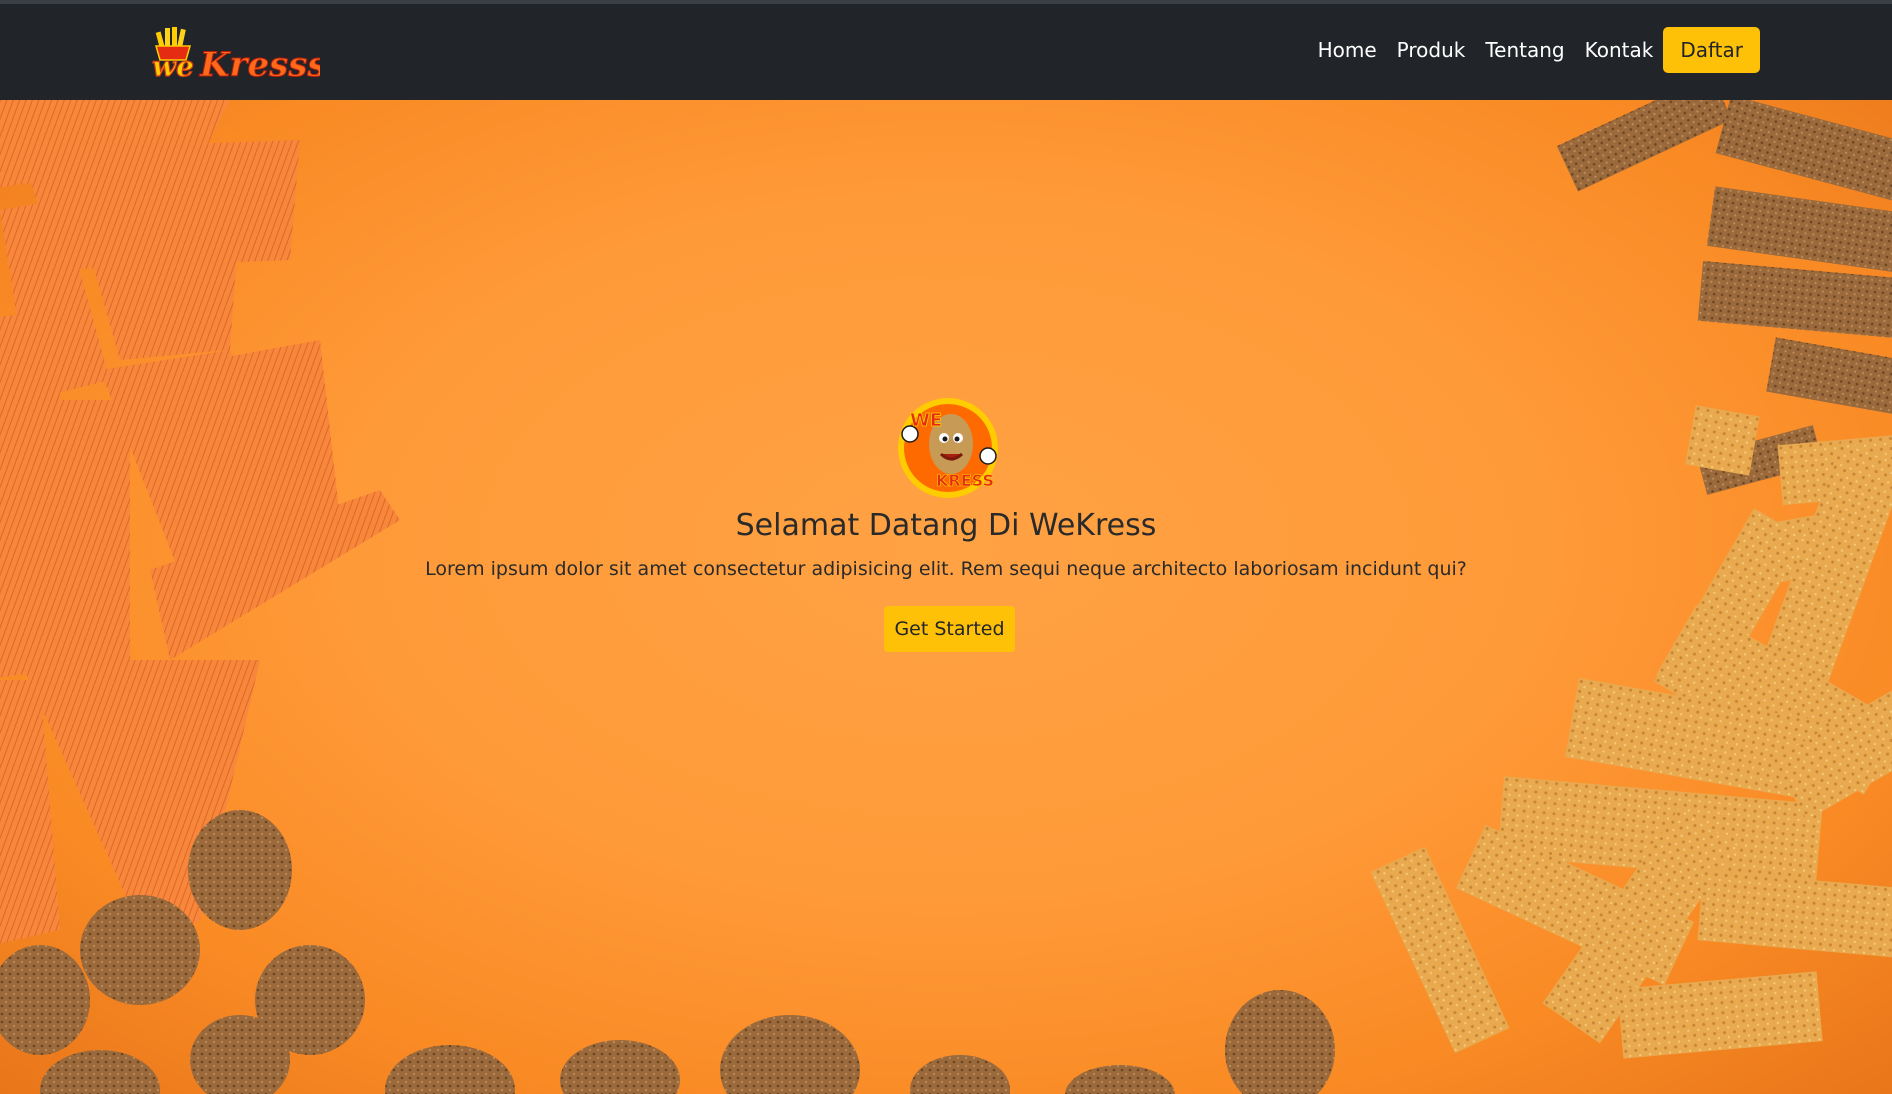  What do you see at coordinates (1431, 50) in the screenshot?
I see `nav-link-produk: Produk` at bounding box center [1431, 50].